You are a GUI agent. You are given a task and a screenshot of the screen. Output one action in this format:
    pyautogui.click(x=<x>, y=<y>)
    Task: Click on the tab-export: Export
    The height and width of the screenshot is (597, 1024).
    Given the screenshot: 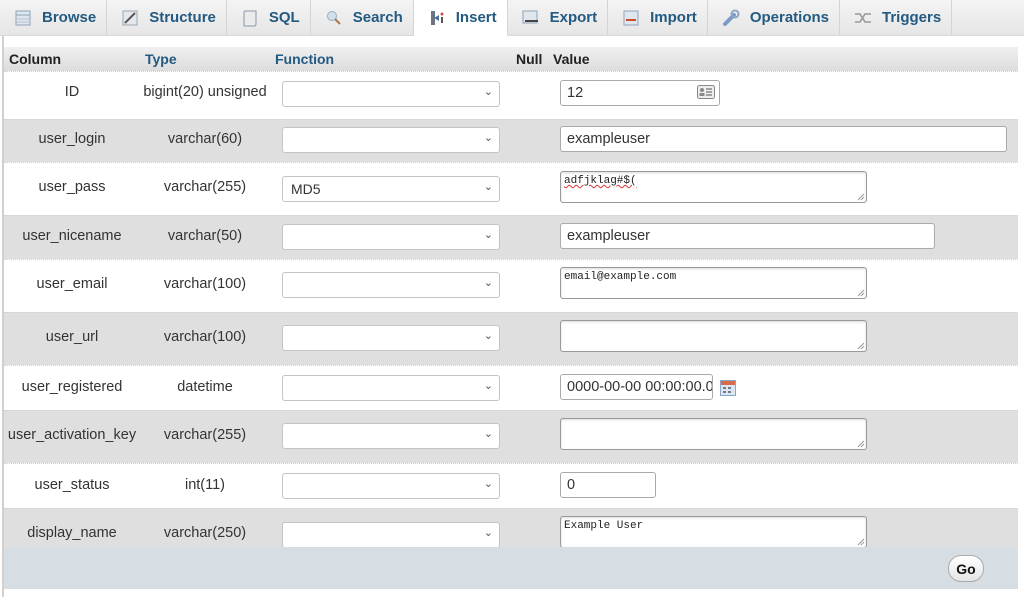 What is the action you would take?
    pyautogui.click(x=558, y=17)
    